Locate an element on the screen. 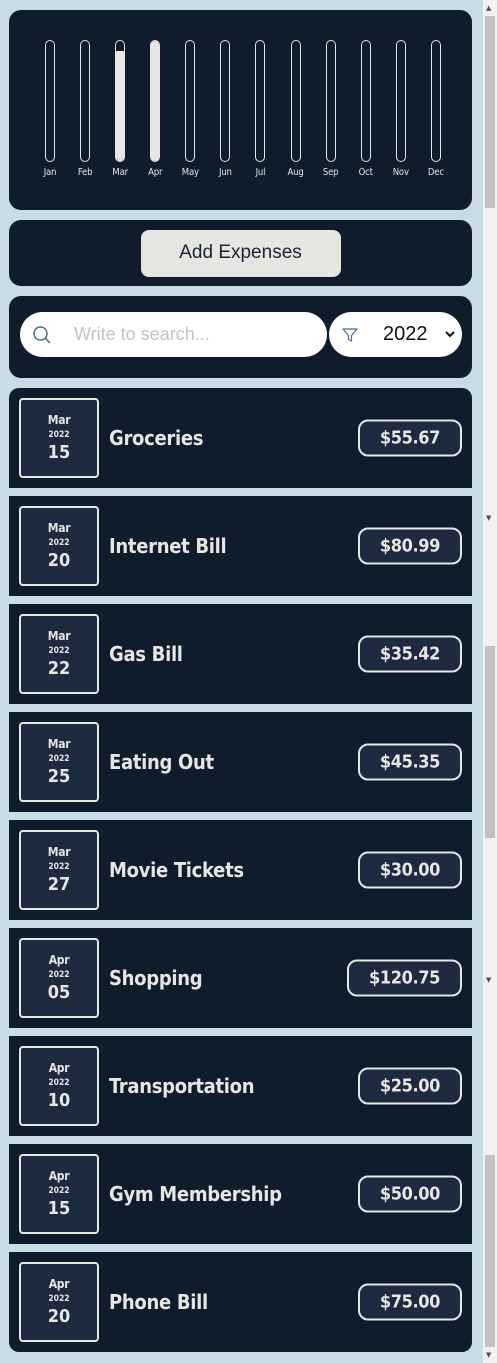  expense-amount: $30.00 is located at coordinates (409, 870).